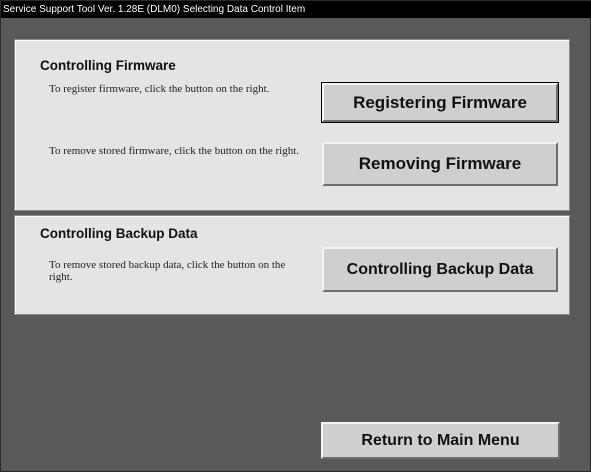 The width and height of the screenshot is (591, 472). Describe the element at coordinates (440, 164) in the screenshot. I see `removing-firmware-button: Removing Firmware` at that location.